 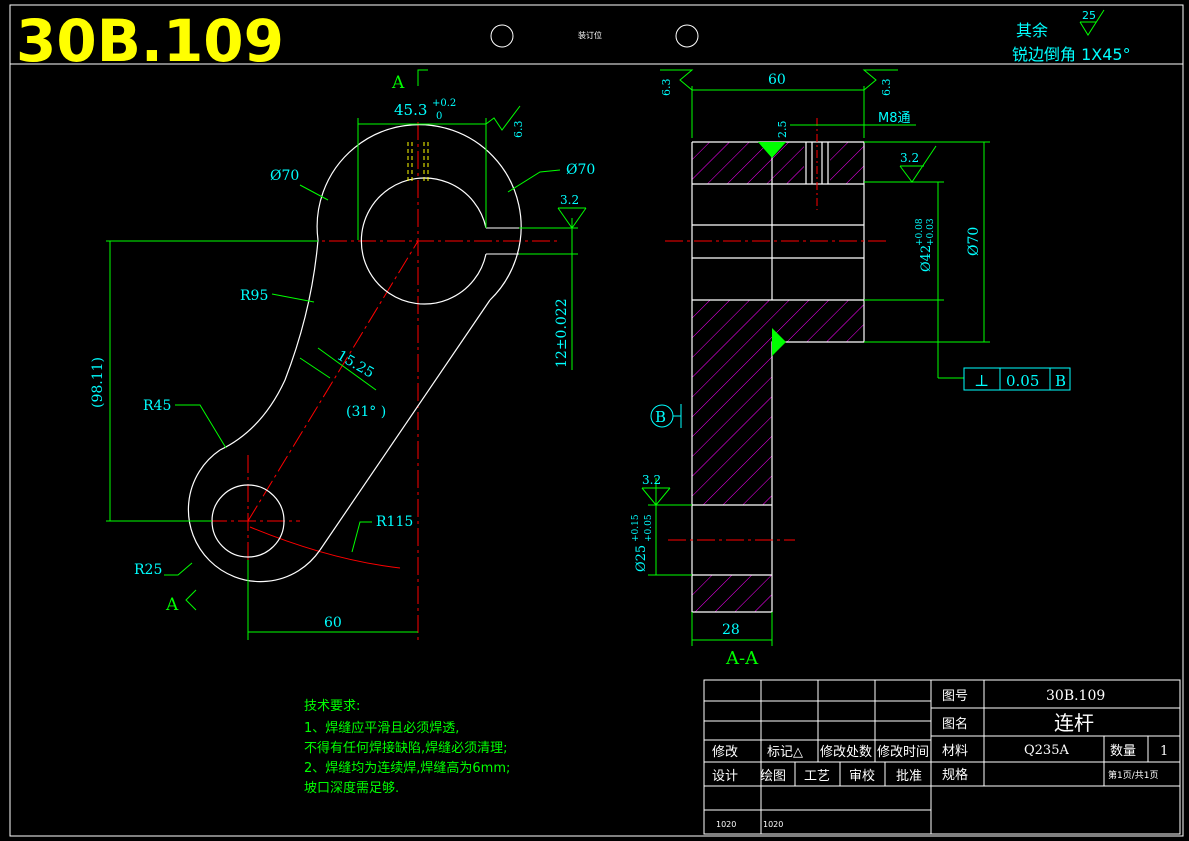 I want to click on tolerance-value: 0.05, so click(x=1022, y=381).